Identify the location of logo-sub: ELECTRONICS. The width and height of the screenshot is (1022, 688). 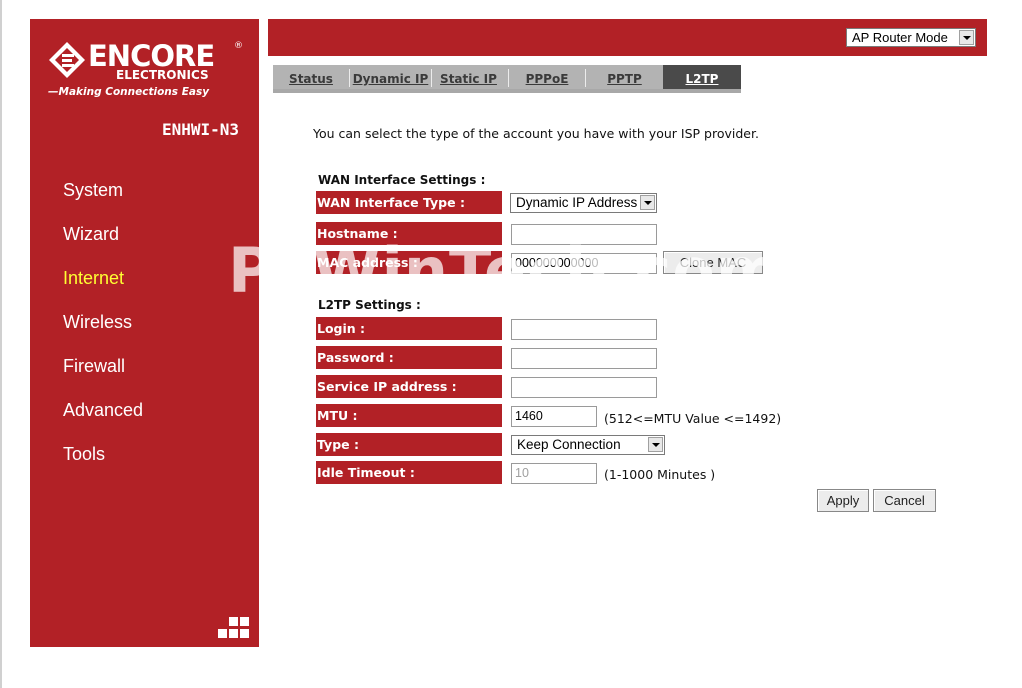
(162, 75).